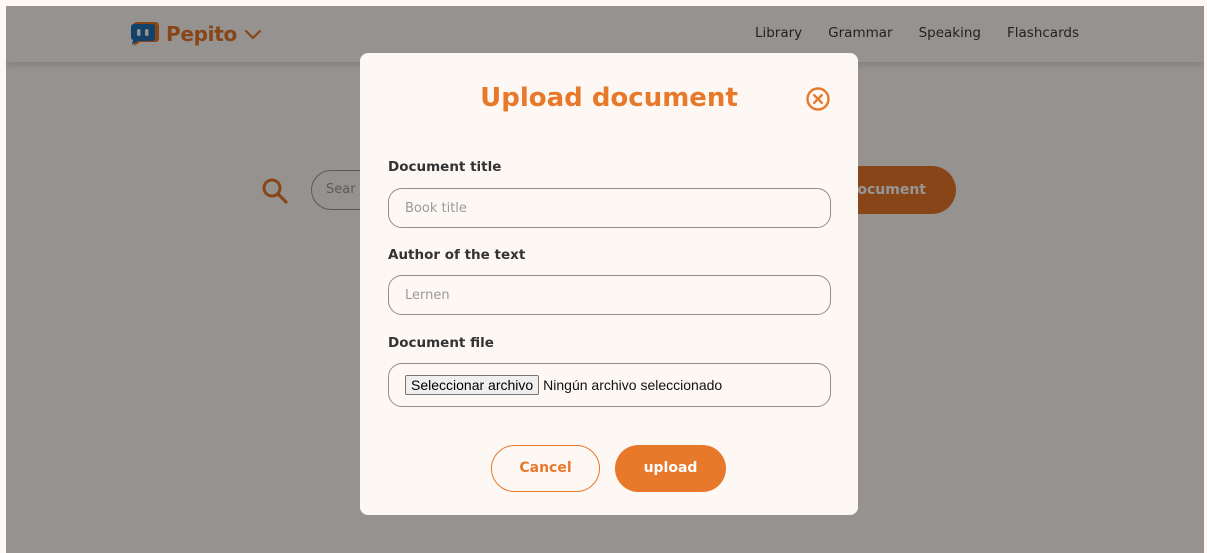 The height and width of the screenshot is (553, 1207). I want to click on dialog-title: Upload document, so click(609, 98).